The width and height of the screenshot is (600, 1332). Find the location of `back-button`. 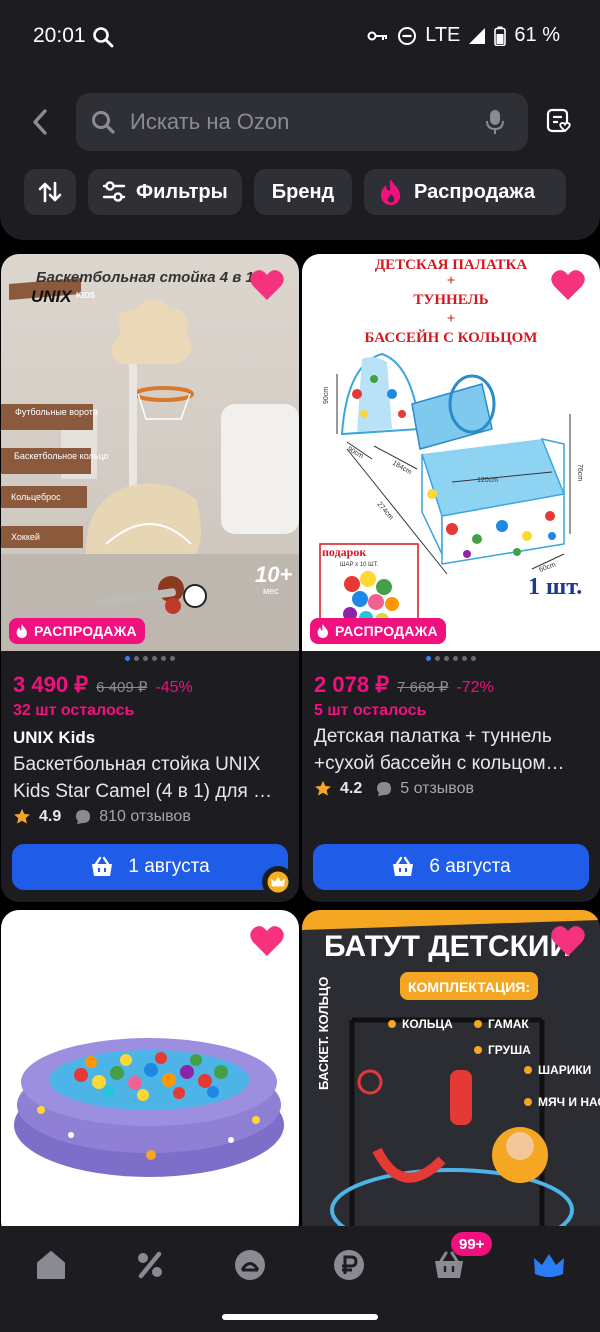

back-button is located at coordinates (40, 122).